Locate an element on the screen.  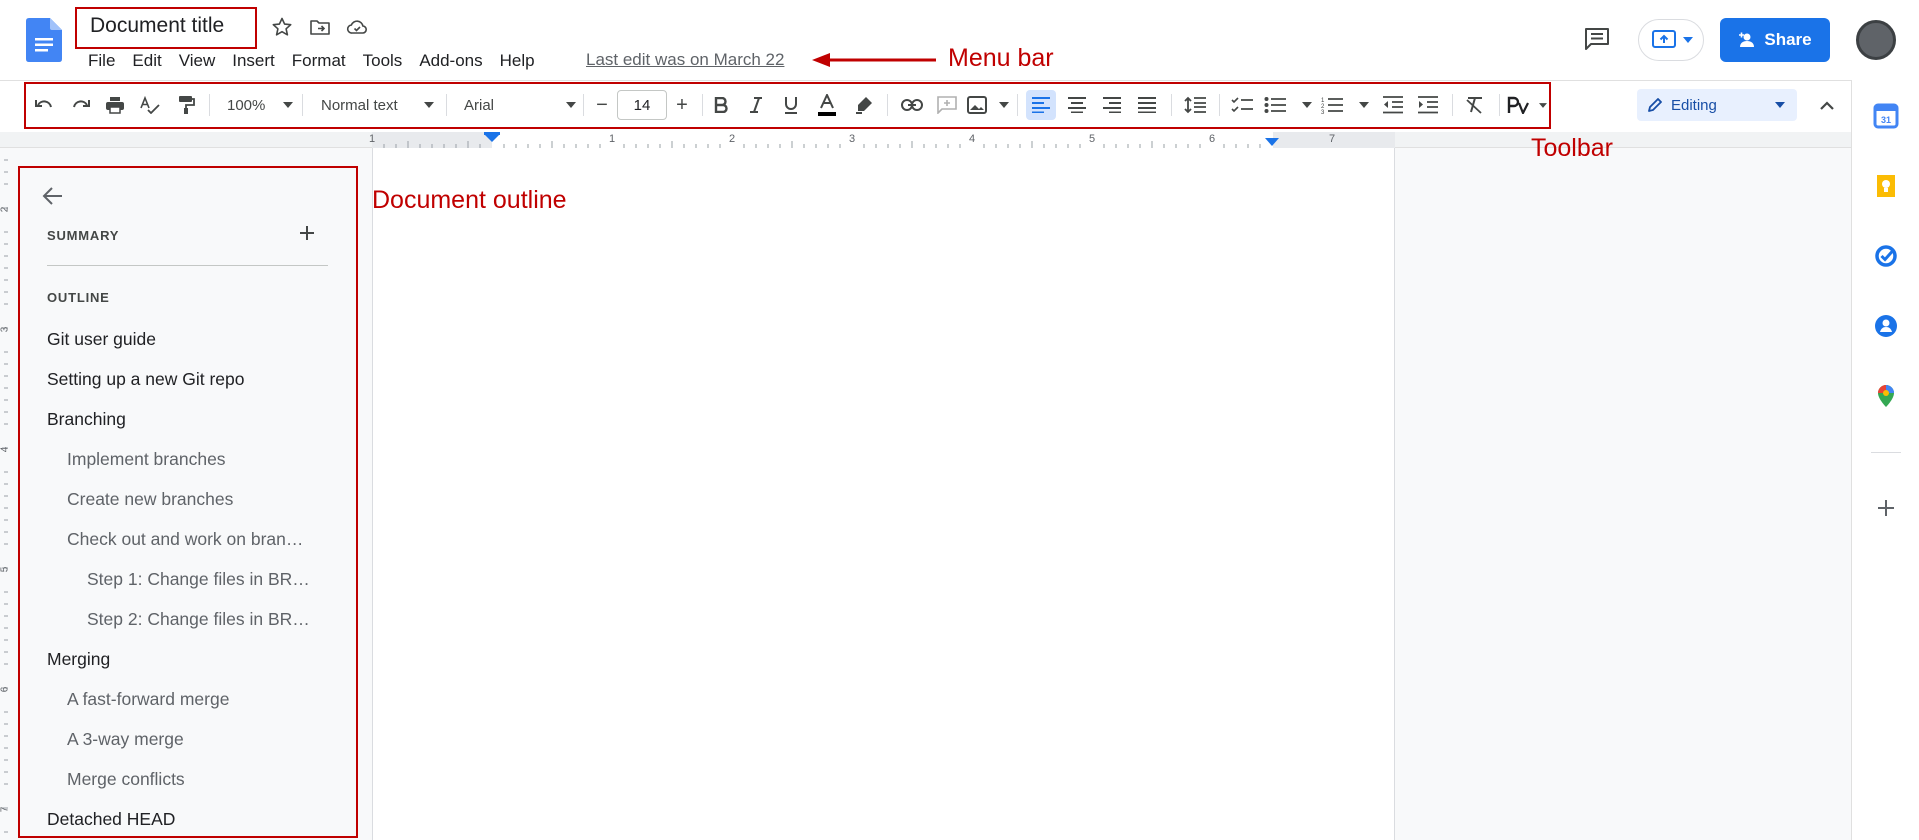
text-color-button is located at coordinates (827, 105).